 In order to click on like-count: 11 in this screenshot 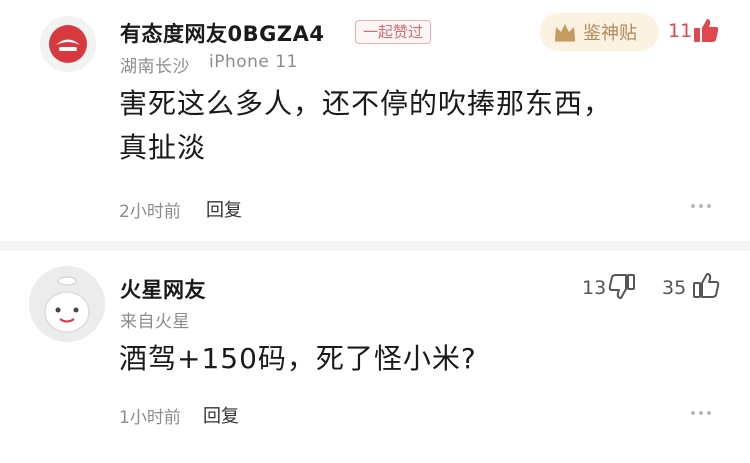, I will do `click(680, 31)`.